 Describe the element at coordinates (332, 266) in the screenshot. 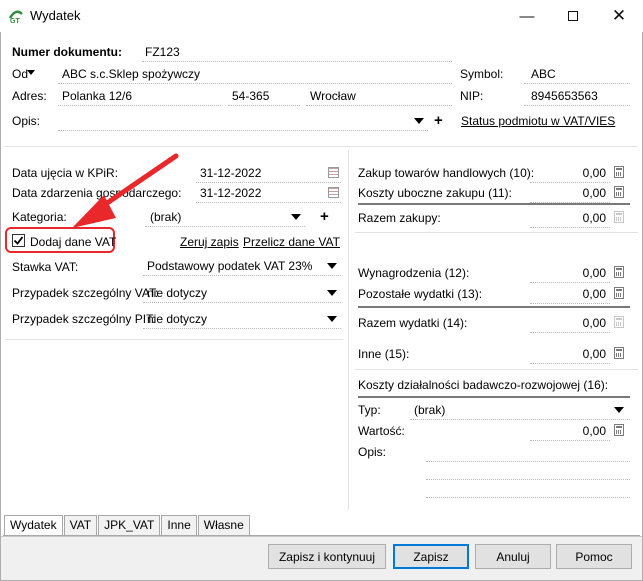

I see `vat-rate-dropdown-icon` at that location.